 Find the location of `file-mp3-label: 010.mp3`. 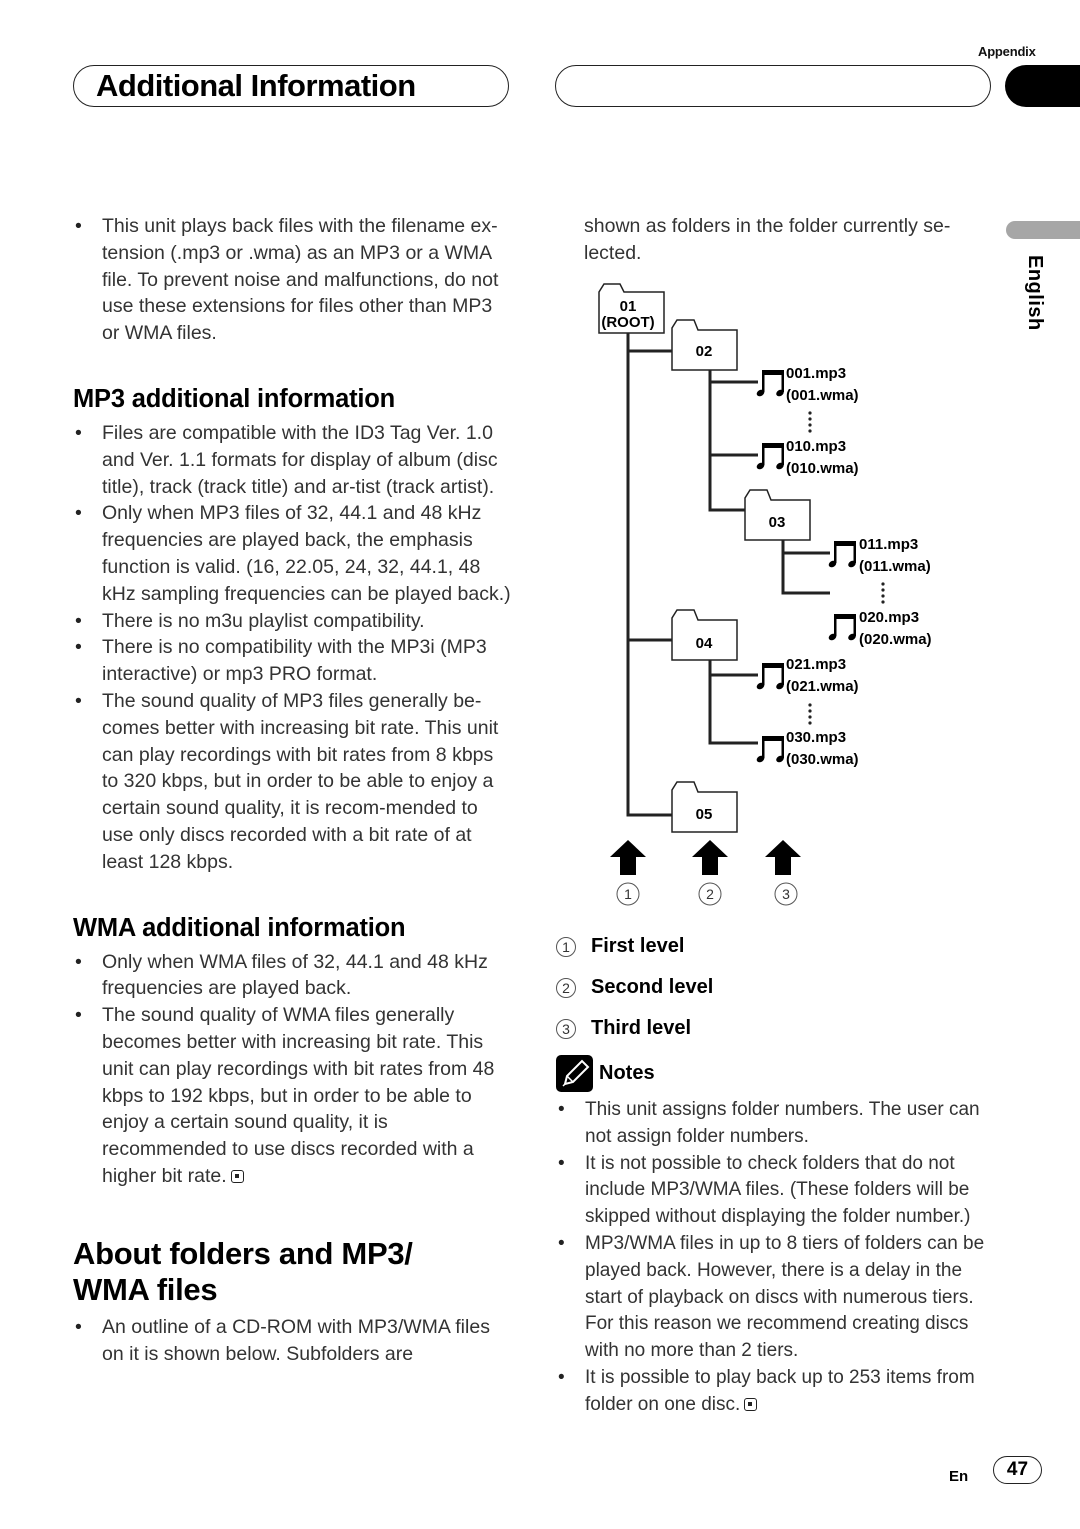

file-mp3-label: 010.mp3 is located at coordinates (816, 446).